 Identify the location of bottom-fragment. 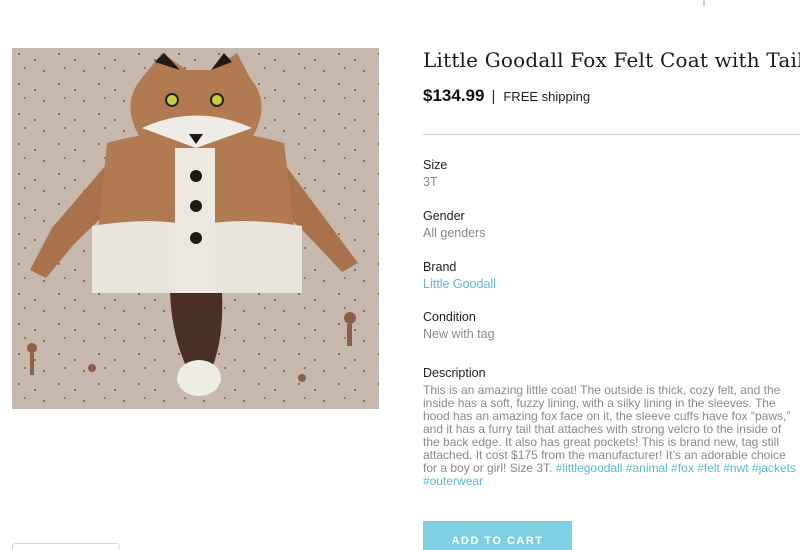
(66, 546).